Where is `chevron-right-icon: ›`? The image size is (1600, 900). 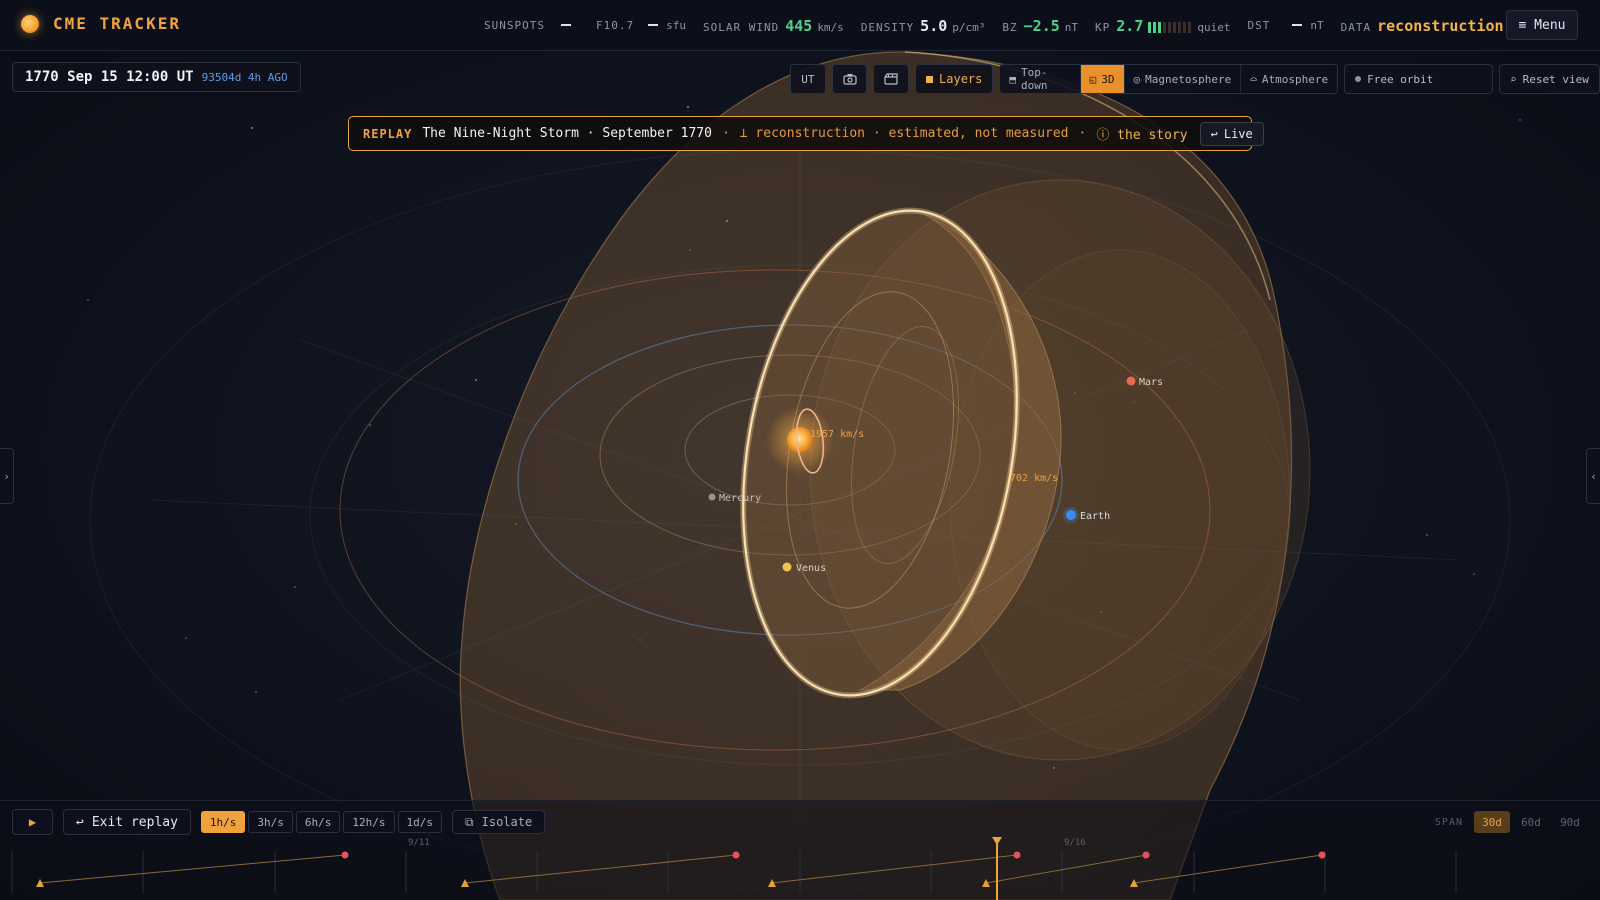
chevron-right-icon: › is located at coordinates (6, 476).